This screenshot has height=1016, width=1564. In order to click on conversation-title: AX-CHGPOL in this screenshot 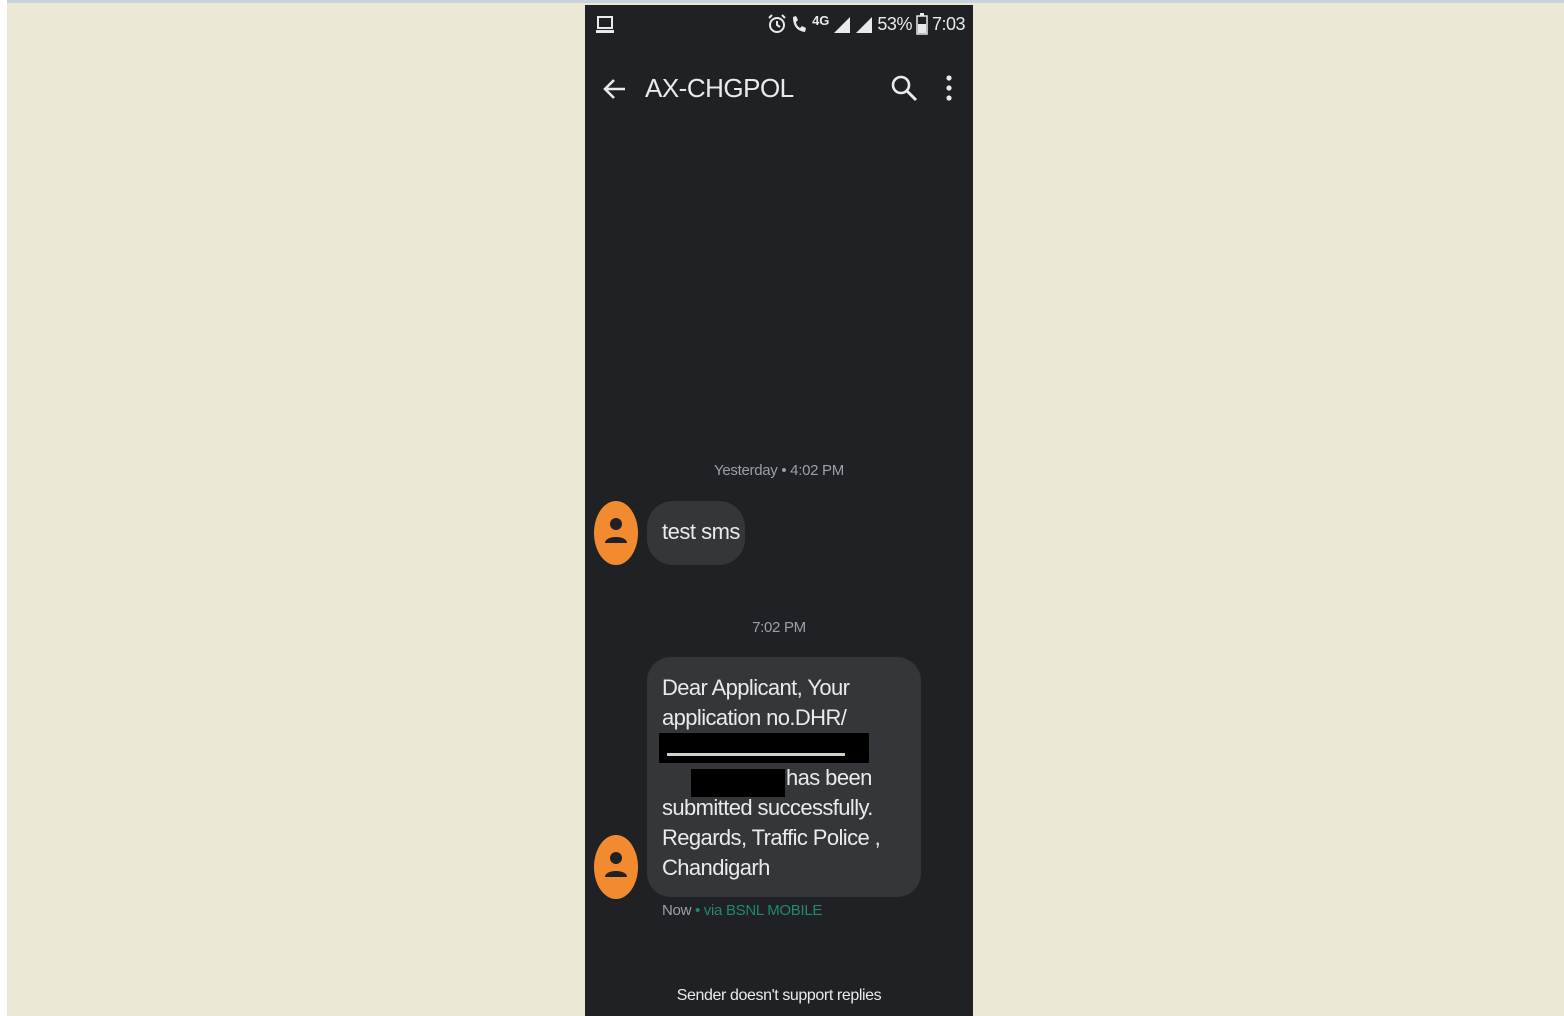, I will do `click(719, 88)`.